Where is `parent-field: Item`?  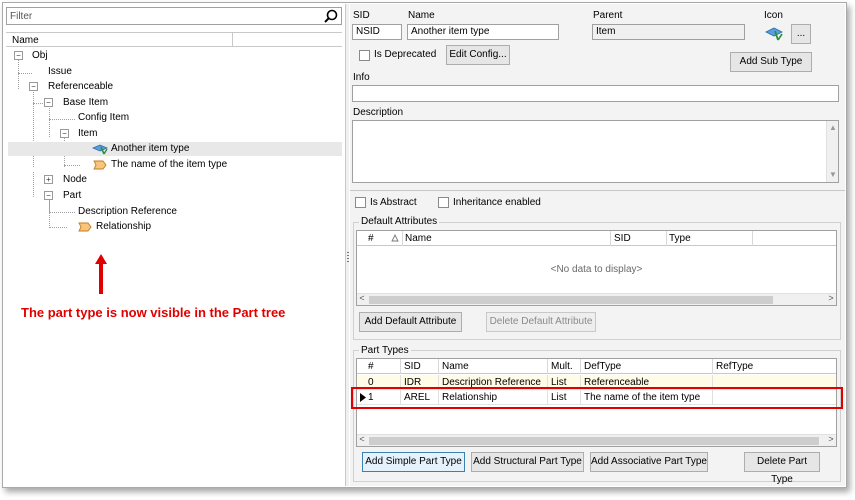
parent-field: Item is located at coordinates (668, 32).